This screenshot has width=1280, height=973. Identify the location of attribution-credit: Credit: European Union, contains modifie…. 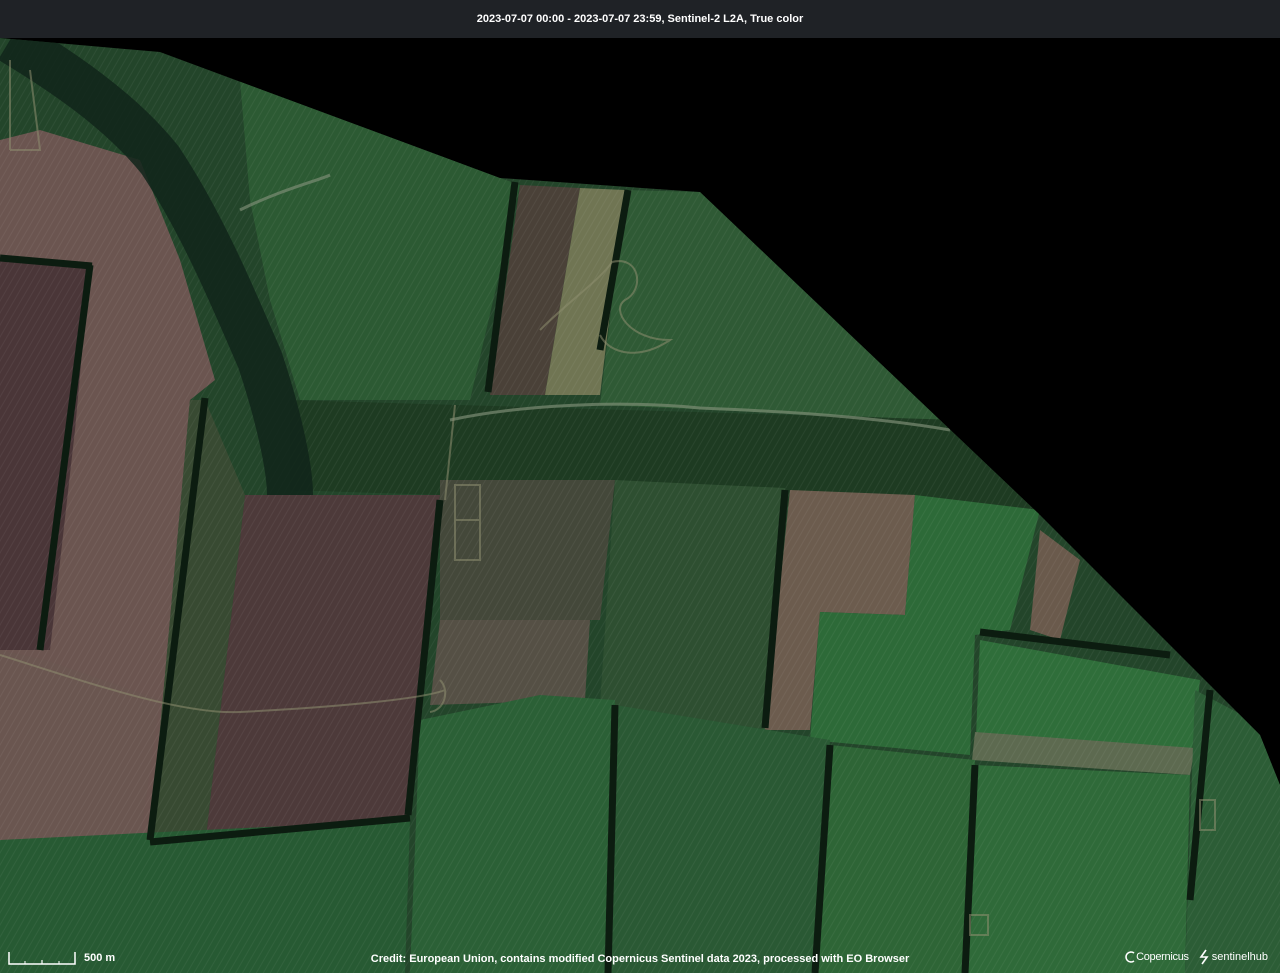
(640, 959).